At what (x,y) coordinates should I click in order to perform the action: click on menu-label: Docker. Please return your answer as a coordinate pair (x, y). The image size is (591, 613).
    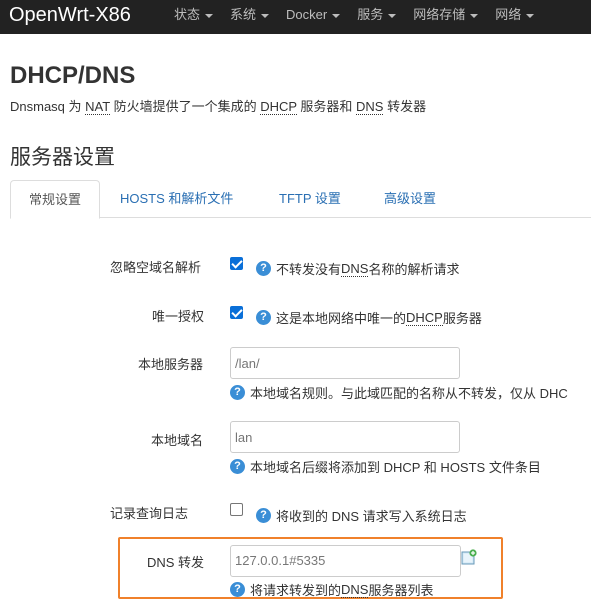
    Looking at the image, I should click on (307, 14).